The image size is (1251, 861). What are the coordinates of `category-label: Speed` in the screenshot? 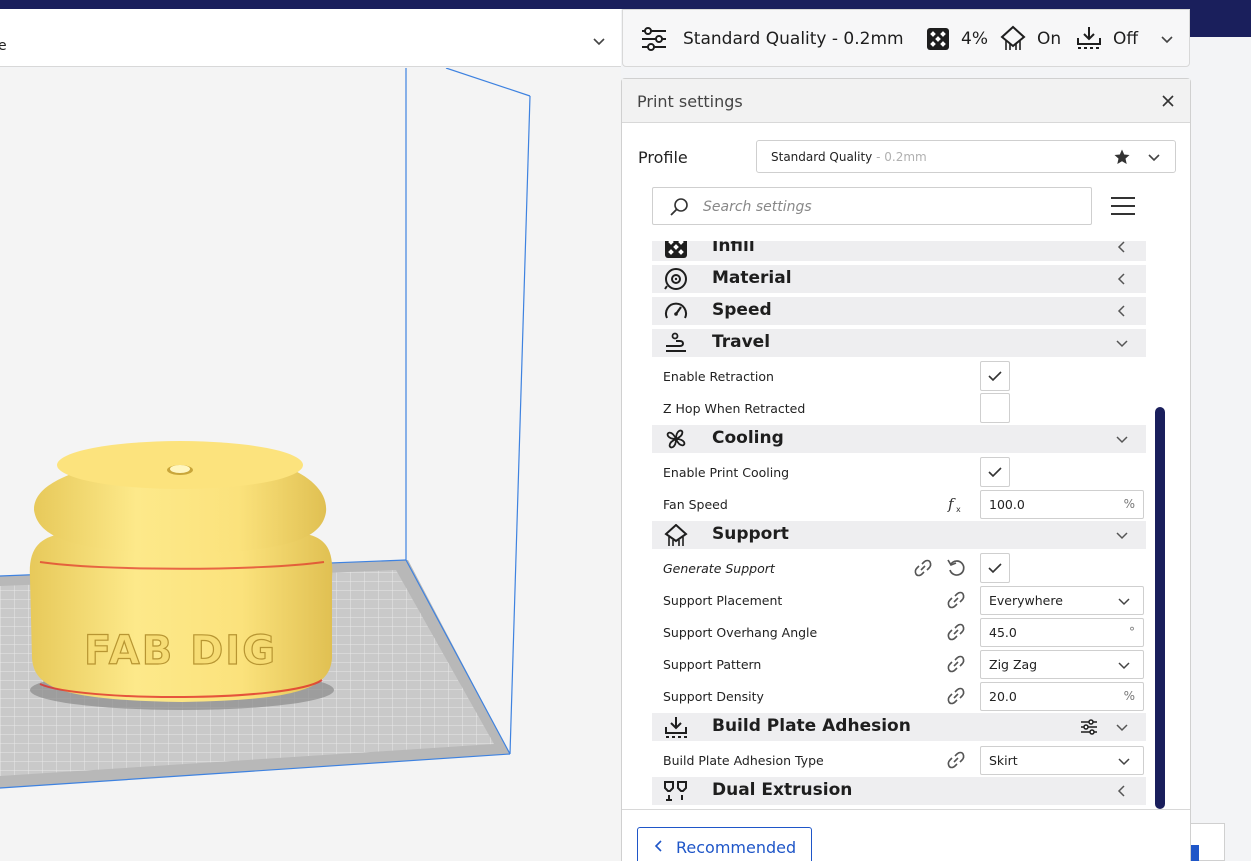 It's located at (742, 310).